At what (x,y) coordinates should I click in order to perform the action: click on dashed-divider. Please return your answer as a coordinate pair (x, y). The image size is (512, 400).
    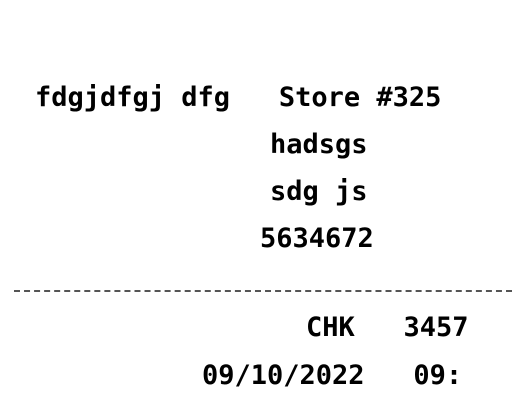
    Looking at the image, I should click on (263, 291).